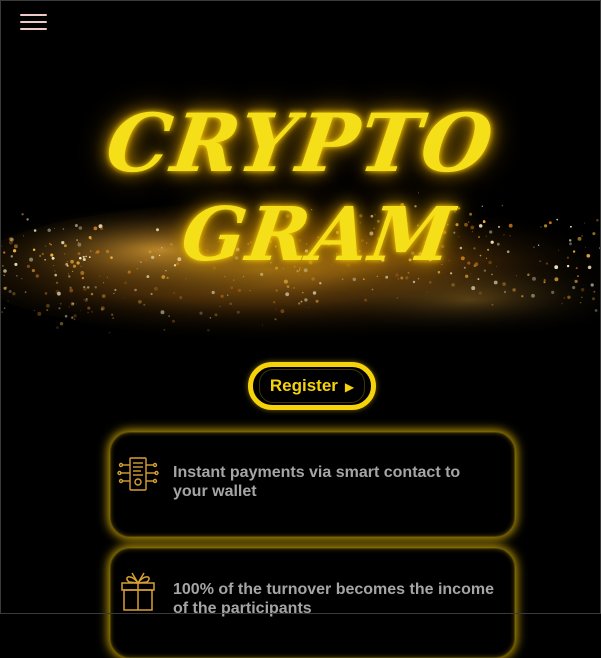 Image resolution: width=601 pixels, height=658 pixels. I want to click on smart-contract-document-icon, so click(138, 474).